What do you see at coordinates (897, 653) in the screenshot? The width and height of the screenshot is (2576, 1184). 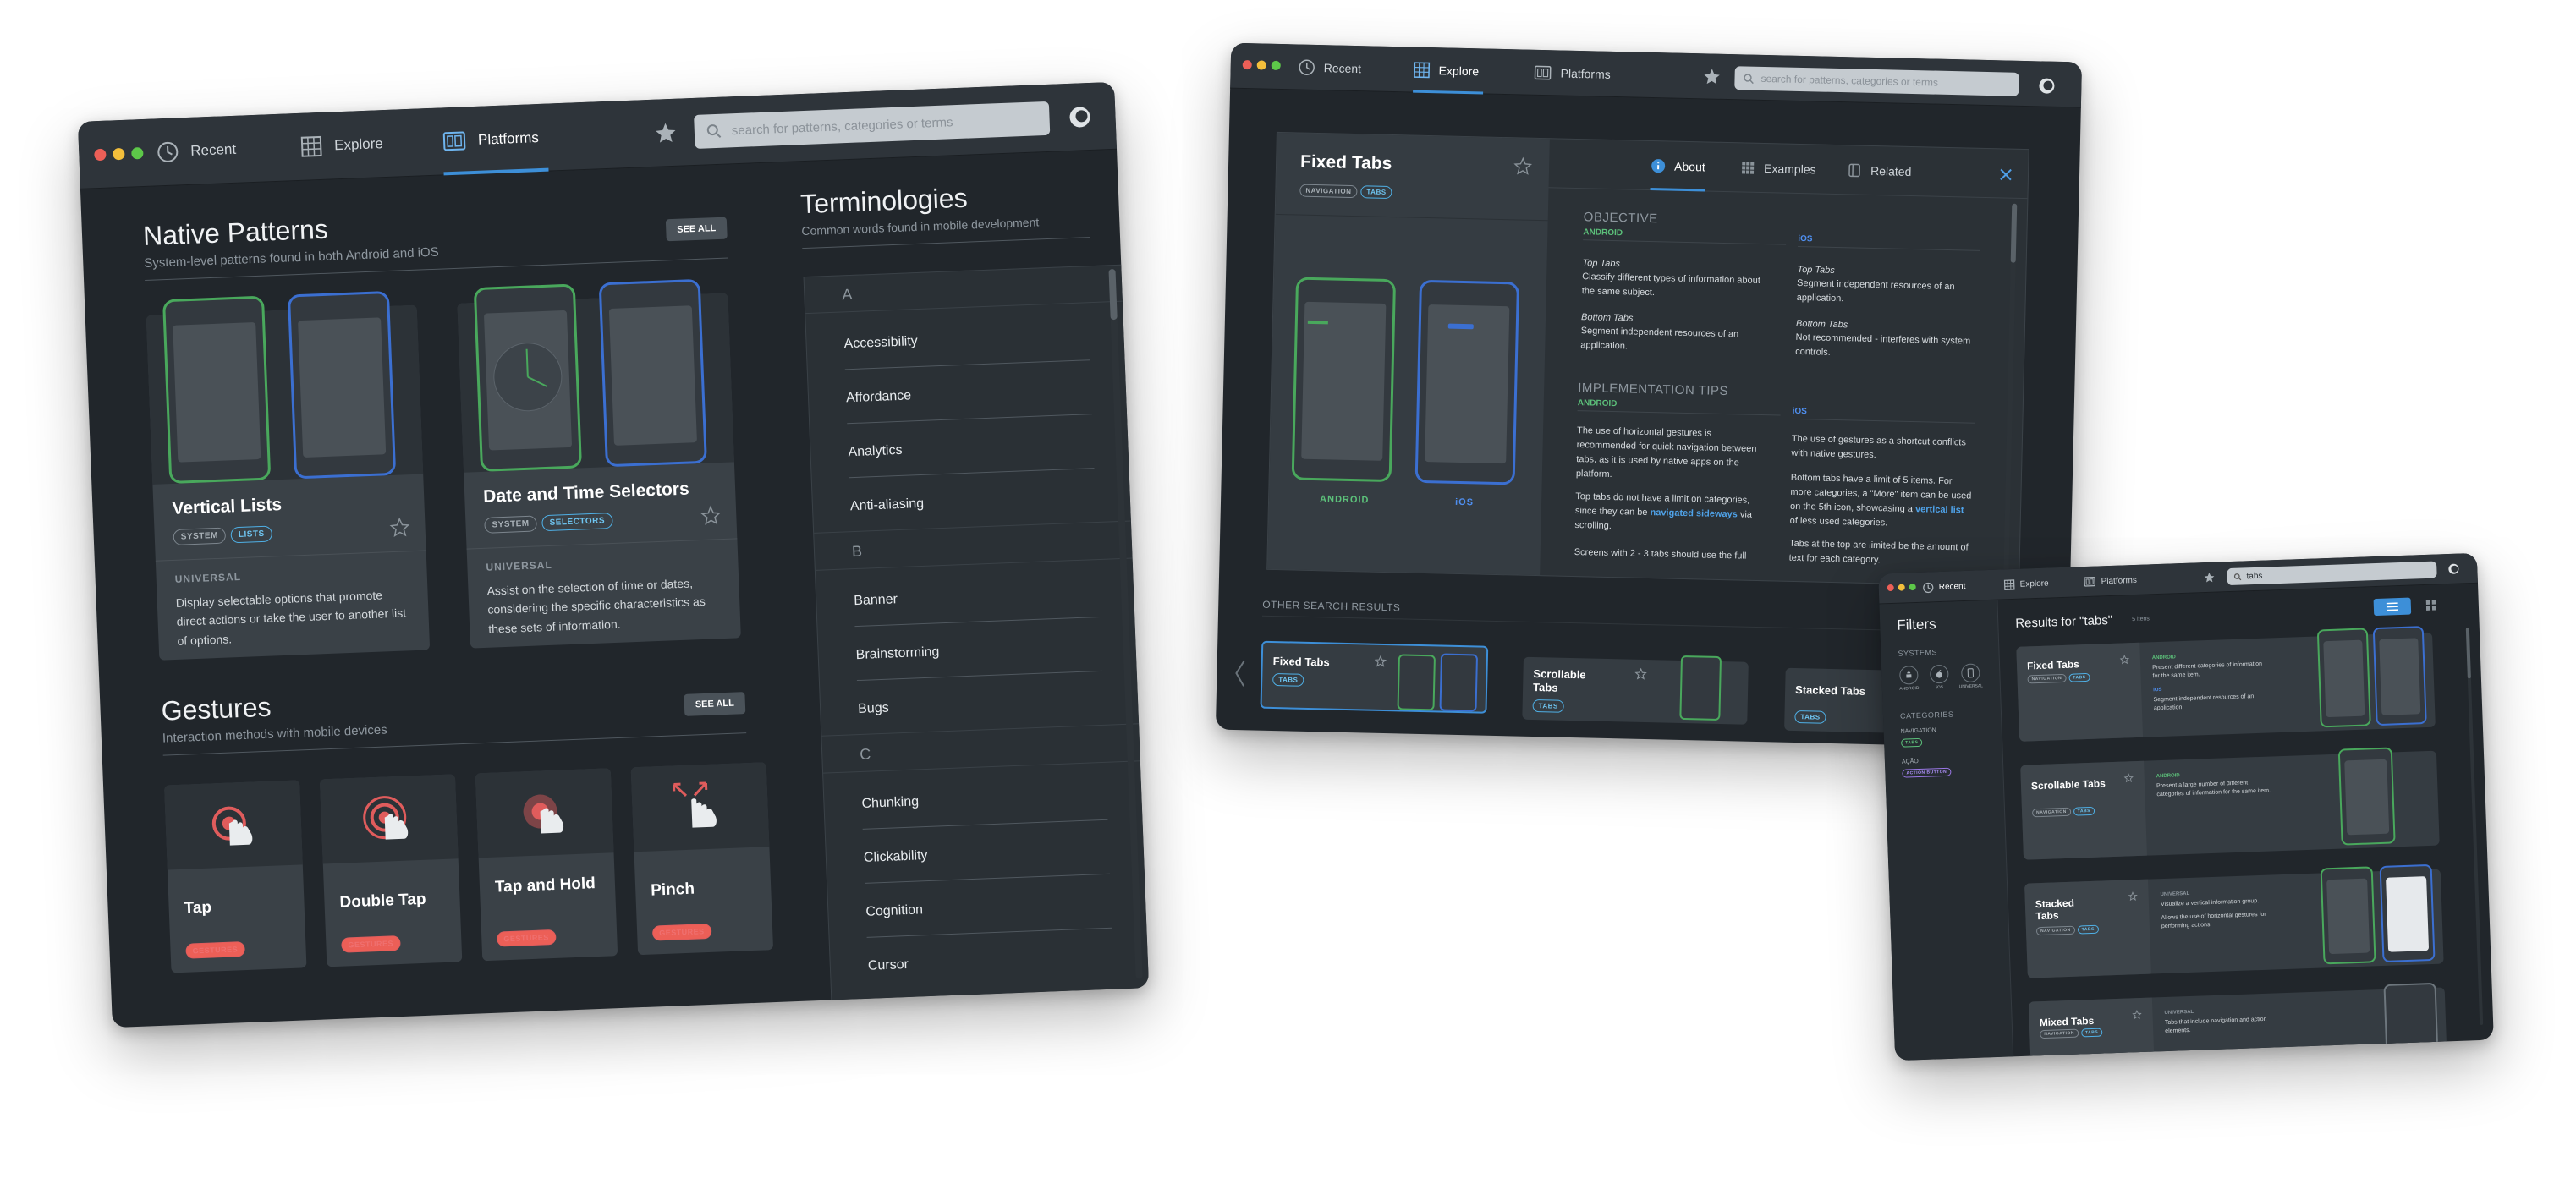 I see `term-item: Brainstorming` at bounding box center [897, 653].